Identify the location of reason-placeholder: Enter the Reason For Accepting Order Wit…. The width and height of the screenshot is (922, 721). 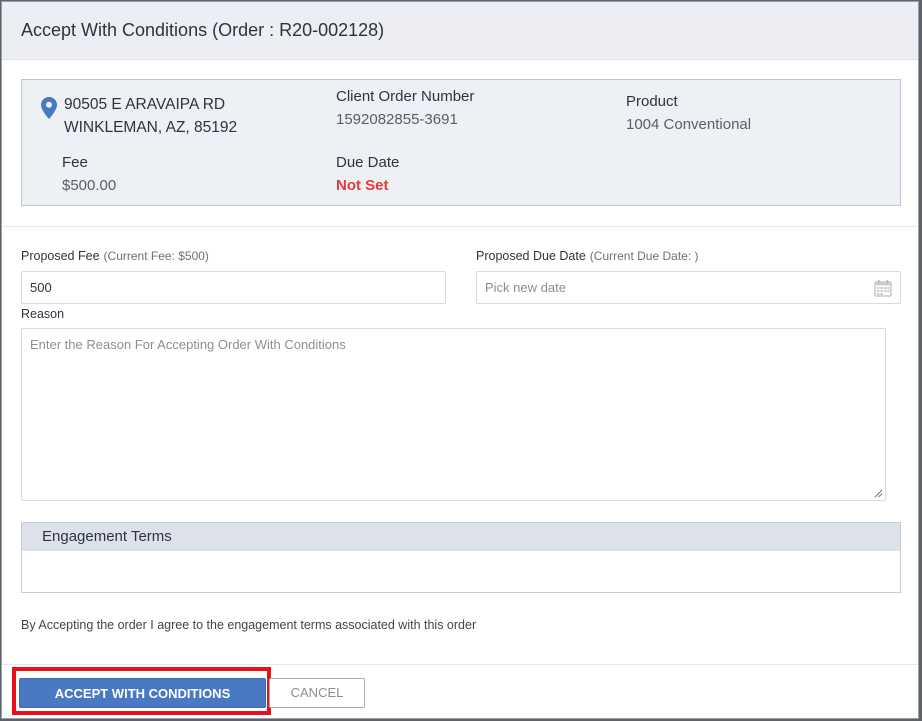
(188, 344).